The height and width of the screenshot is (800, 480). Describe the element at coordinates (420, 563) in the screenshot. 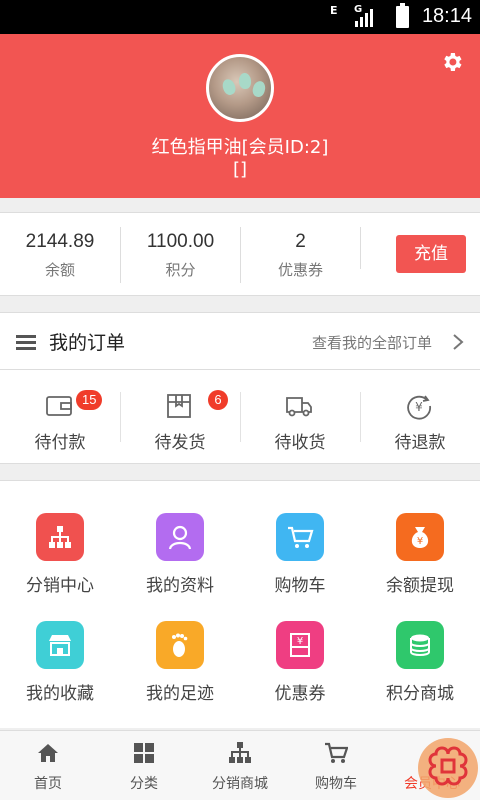

I see `grid-item-withdraw: ¥ 余额提现` at that location.